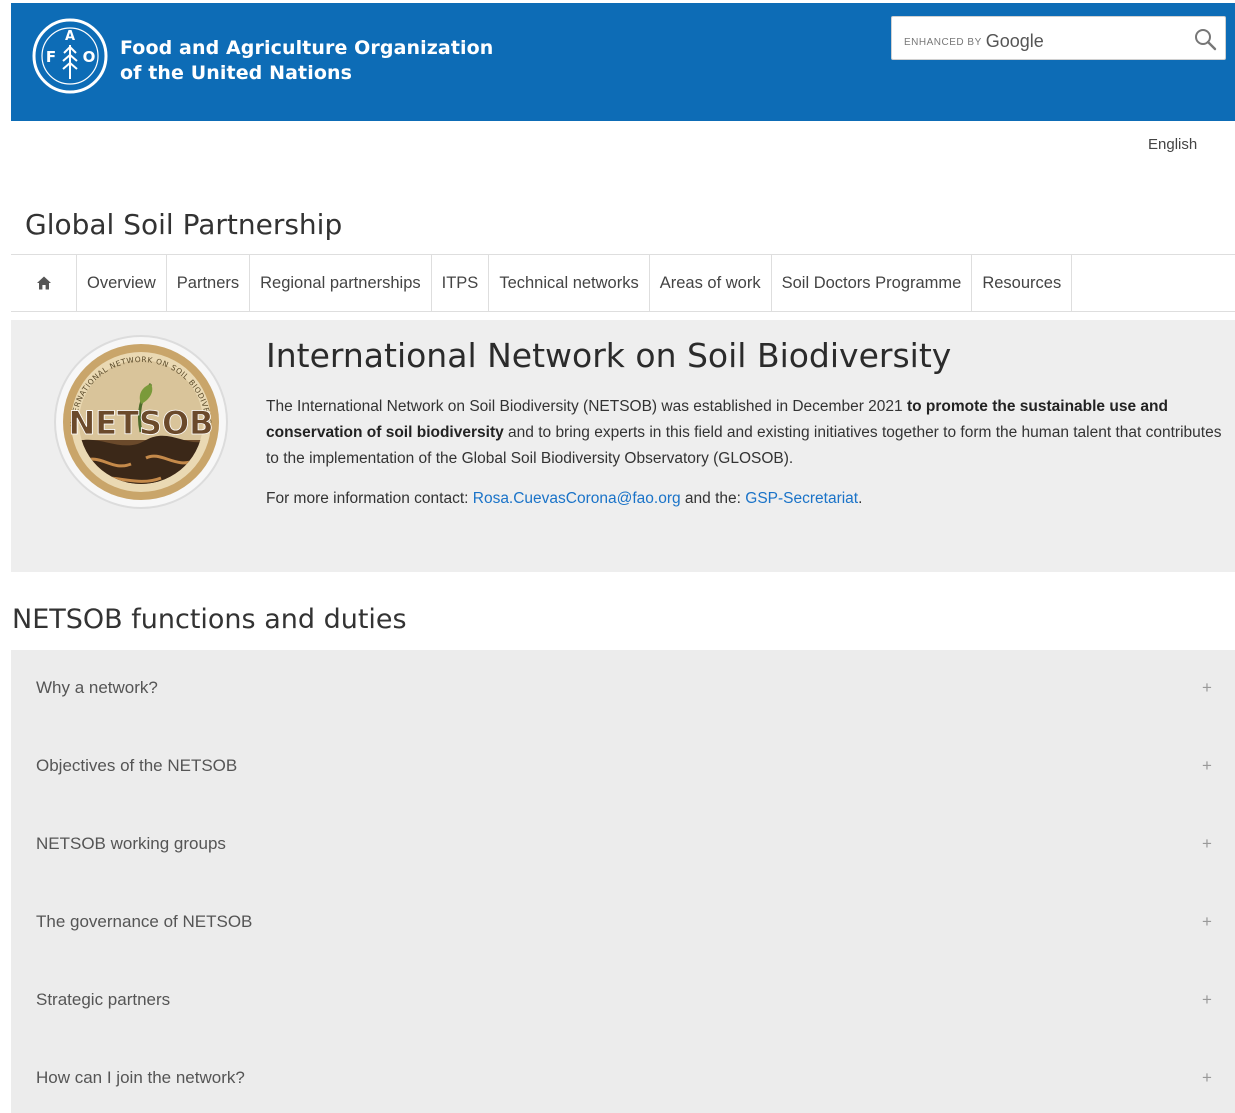 The width and height of the screenshot is (1235, 1113). Describe the element at coordinates (623, 1001) in the screenshot. I see `accordion-item-strategic-partners: Strategic partners +` at that location.